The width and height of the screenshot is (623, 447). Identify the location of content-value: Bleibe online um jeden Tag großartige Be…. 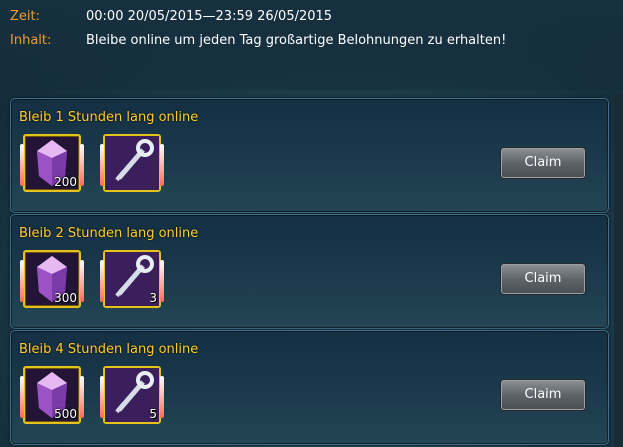
(296, 40).